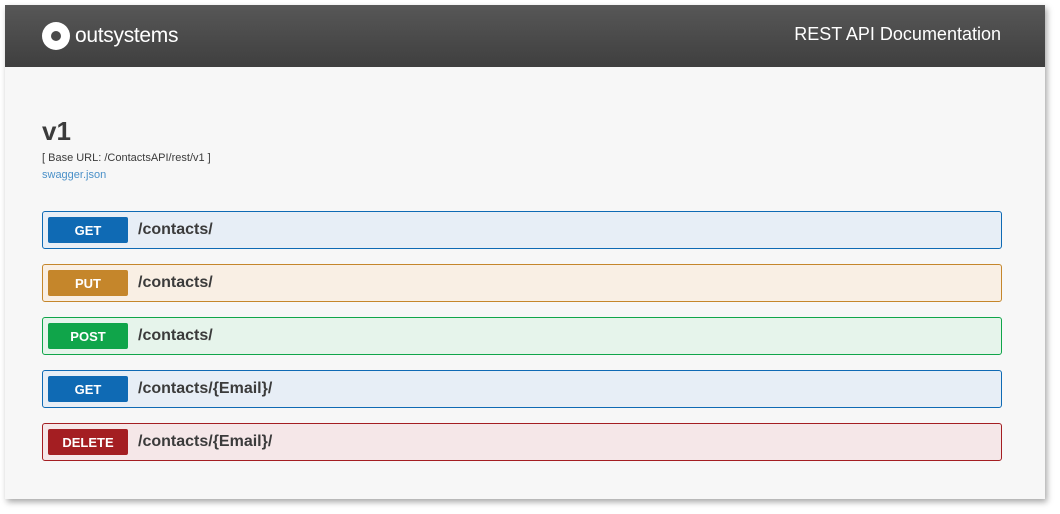 Image resolution: width=1060 pixels, height=514 pixels. Describe the element at coordinates (127, 35) in the screenshot. I see `logo-text: outsystems` at that location.